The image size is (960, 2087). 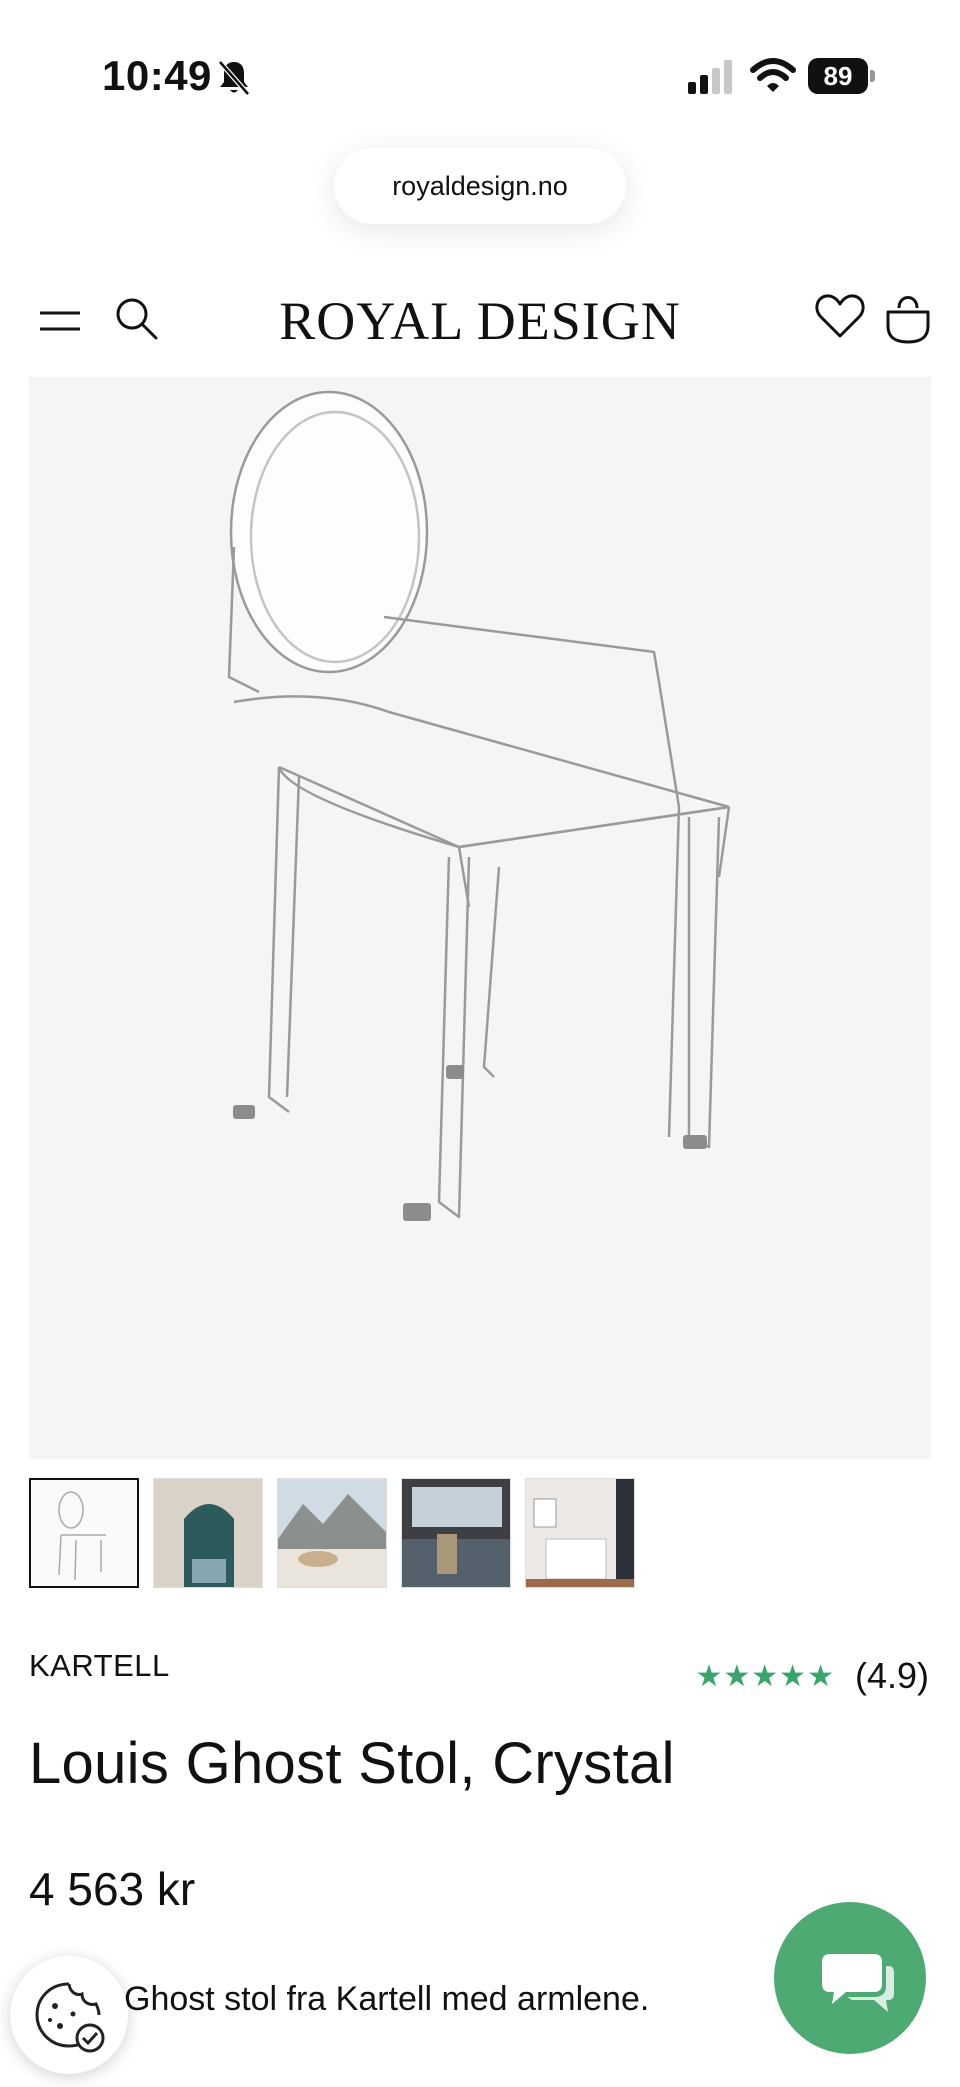 I want to click on product-rating: ★★★★★ (4.9), so click(x=812, y=1676).